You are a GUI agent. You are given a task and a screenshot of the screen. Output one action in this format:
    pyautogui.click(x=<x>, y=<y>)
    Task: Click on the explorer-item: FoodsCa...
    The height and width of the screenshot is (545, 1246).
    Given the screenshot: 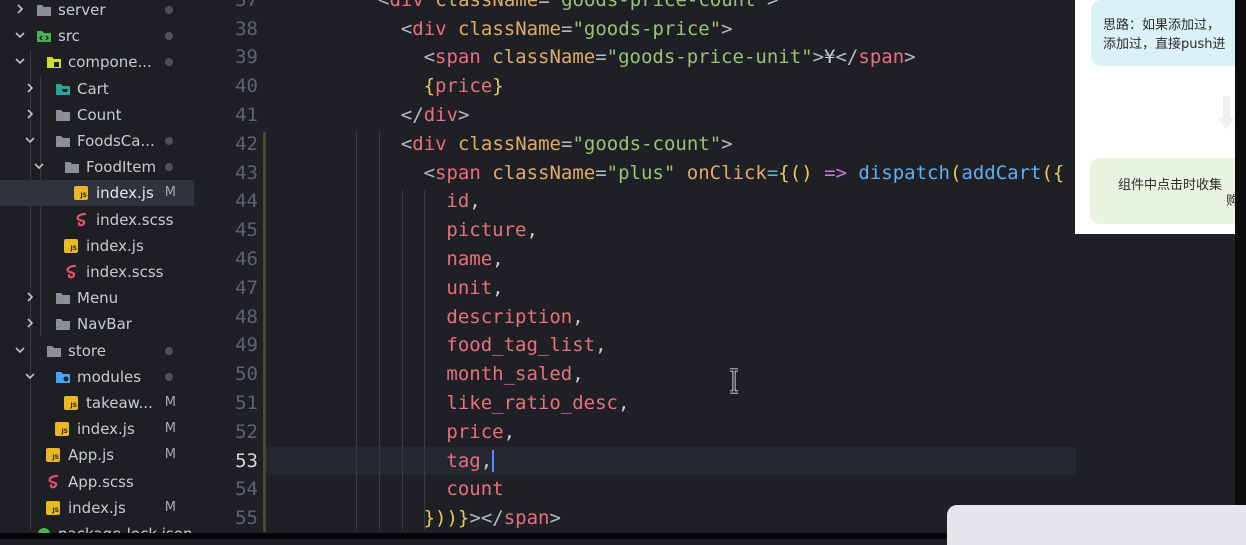 What is the action you would take?
    pyautogui.click(x=97, y=141)
    